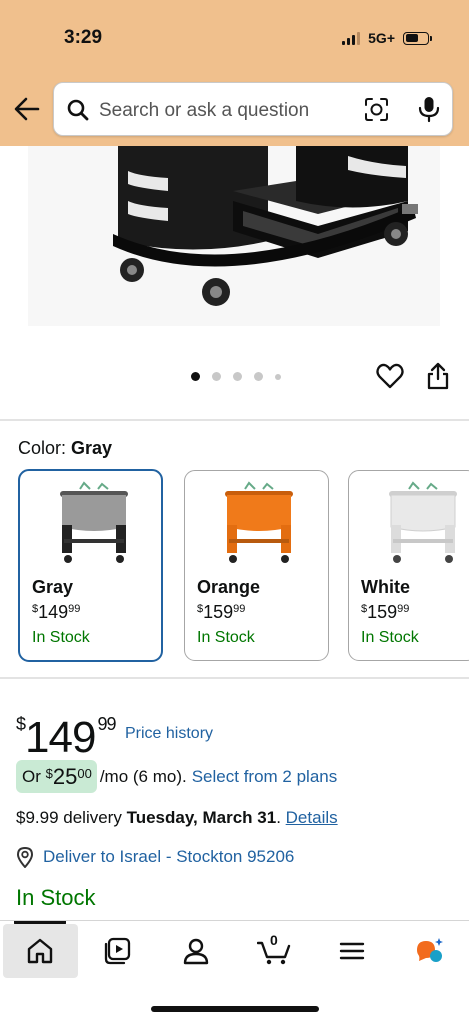 The height and width of the screenshot is (1020, 469). Describe the element at coordinates (234, 970) in the screenshot. I see `bottom-navigation: 0` at that location.